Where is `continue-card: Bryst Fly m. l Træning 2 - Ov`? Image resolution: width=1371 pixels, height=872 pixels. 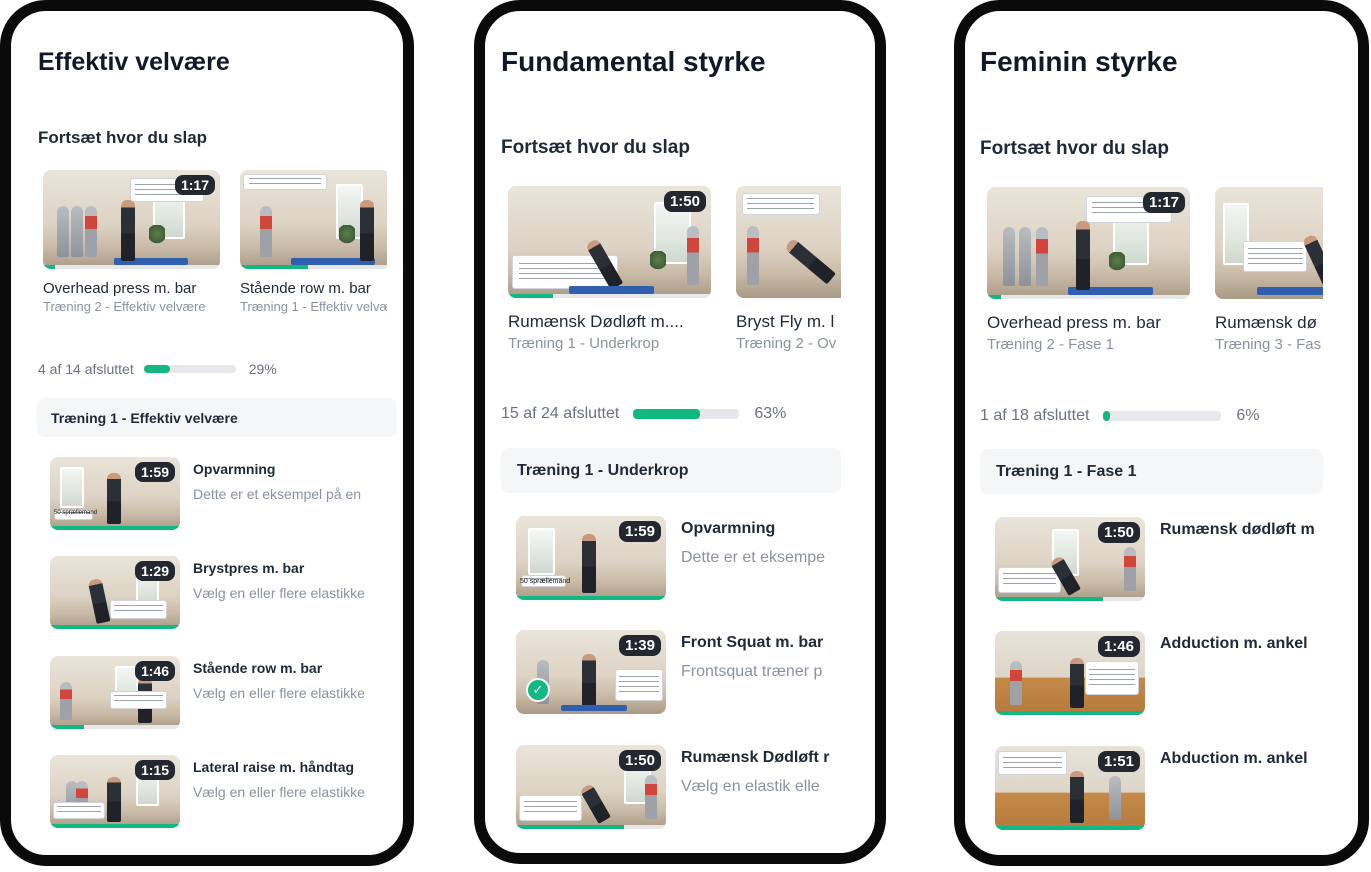
continue-card: Bryst Fly m. l Træning 2 - Ov is located at coordinates (788, 271).